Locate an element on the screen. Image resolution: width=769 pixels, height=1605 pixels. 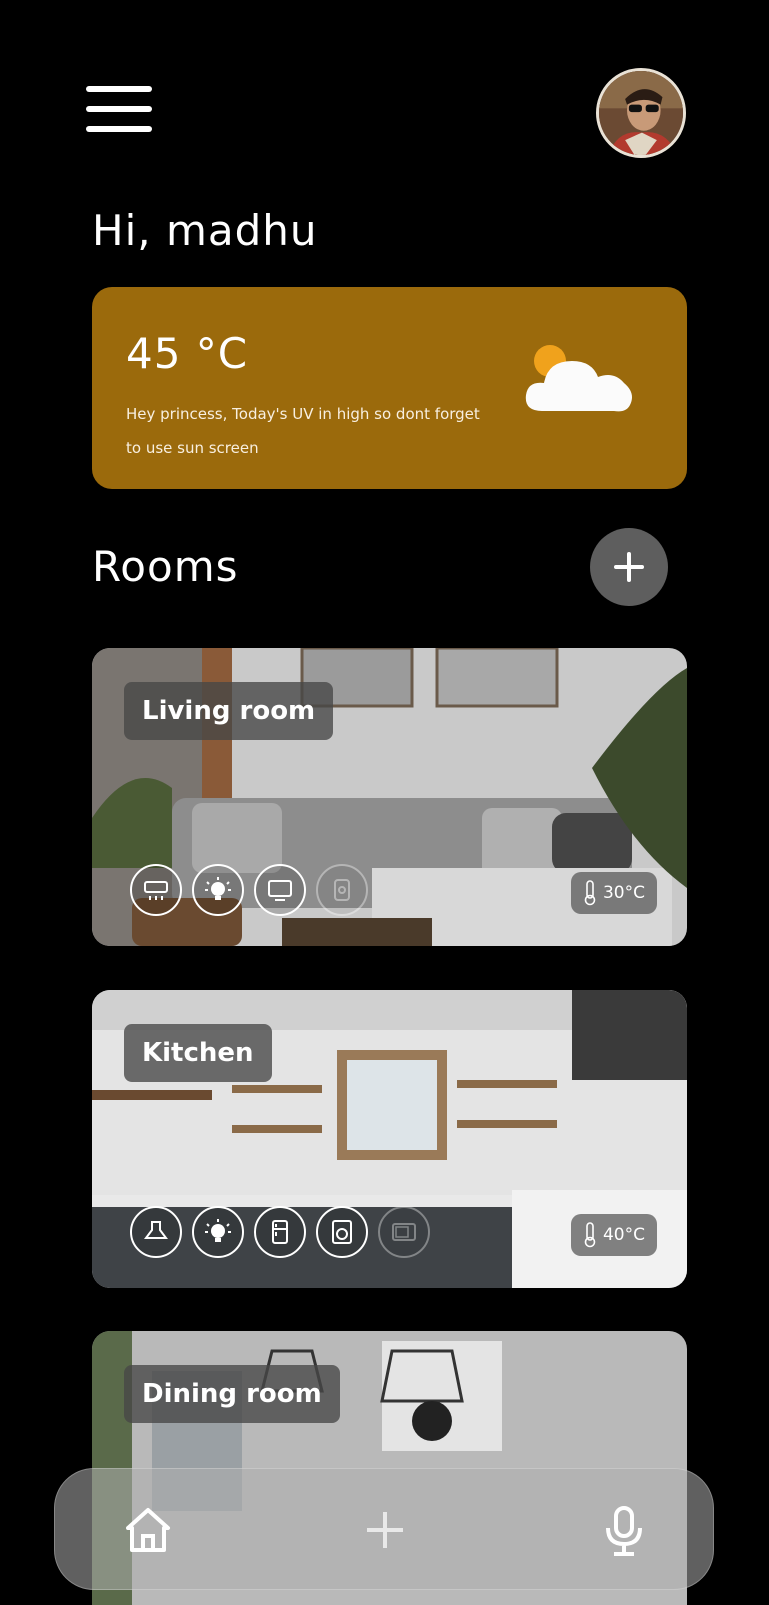
weather-temperature: 45 °C is located at coordinates (187, 353).